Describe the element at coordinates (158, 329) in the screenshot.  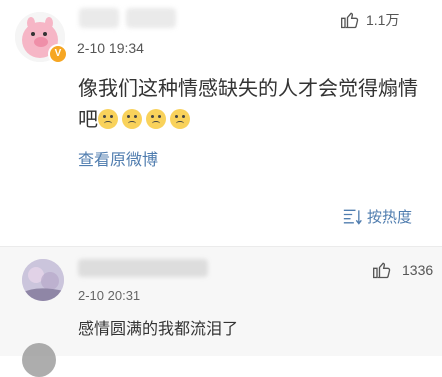
I see `comment-text: 感情圆满的我都流泪了` at that location.